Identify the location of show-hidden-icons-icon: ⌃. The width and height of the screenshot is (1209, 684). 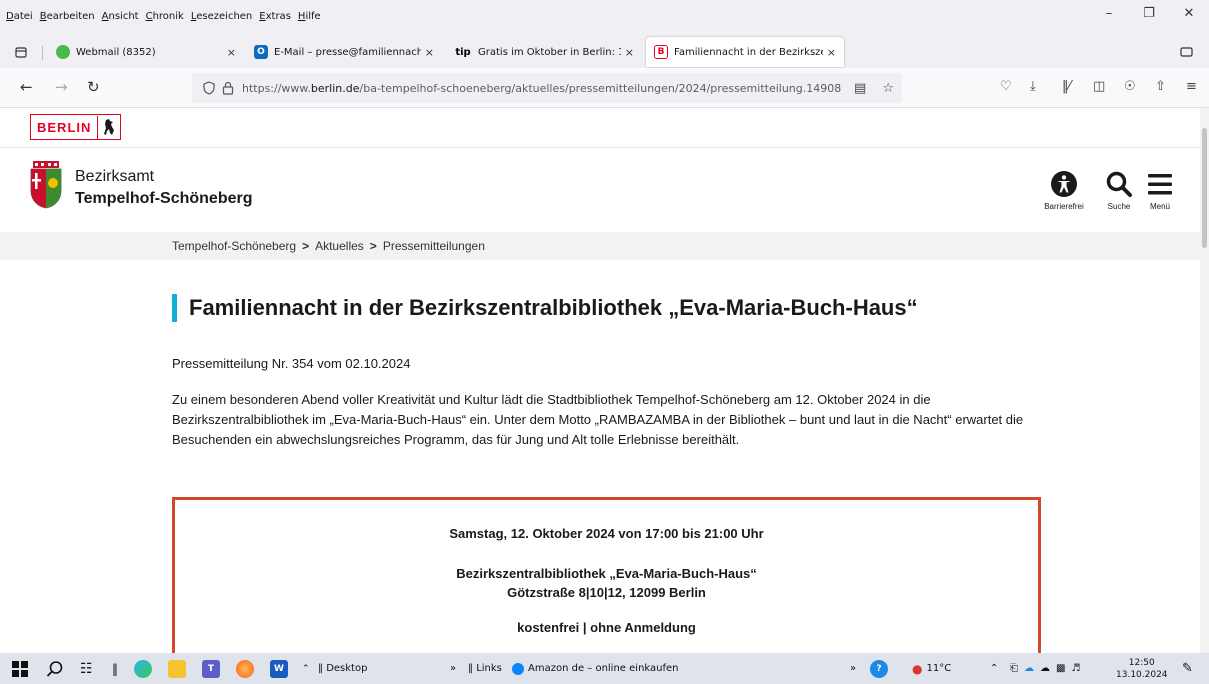
(994, 668).